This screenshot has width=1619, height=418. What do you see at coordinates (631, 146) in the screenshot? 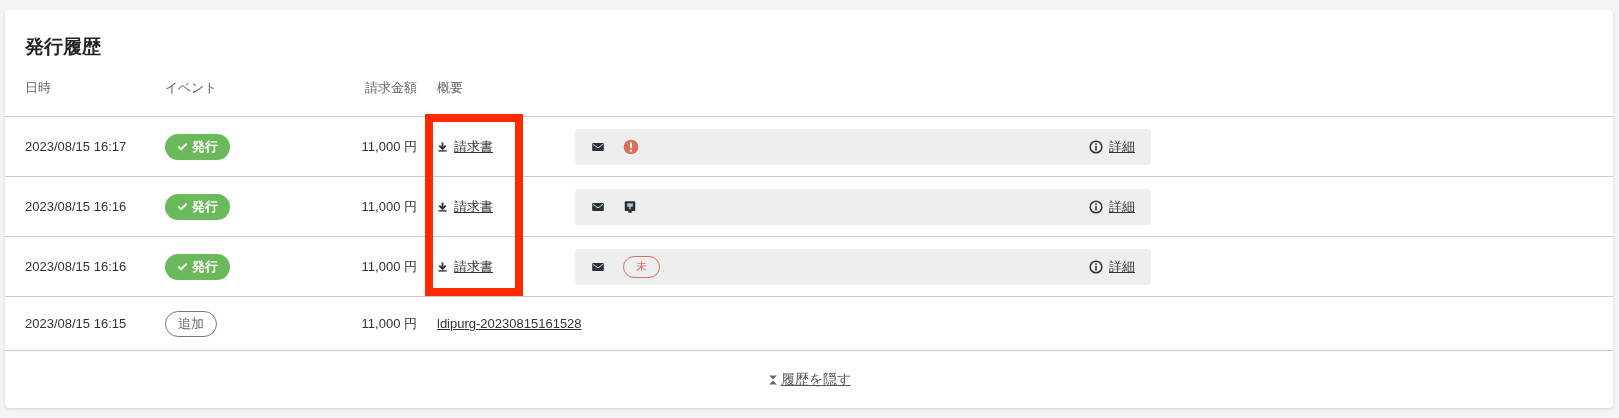
I see `exclamation-icon` at bounding box center [631, 146].